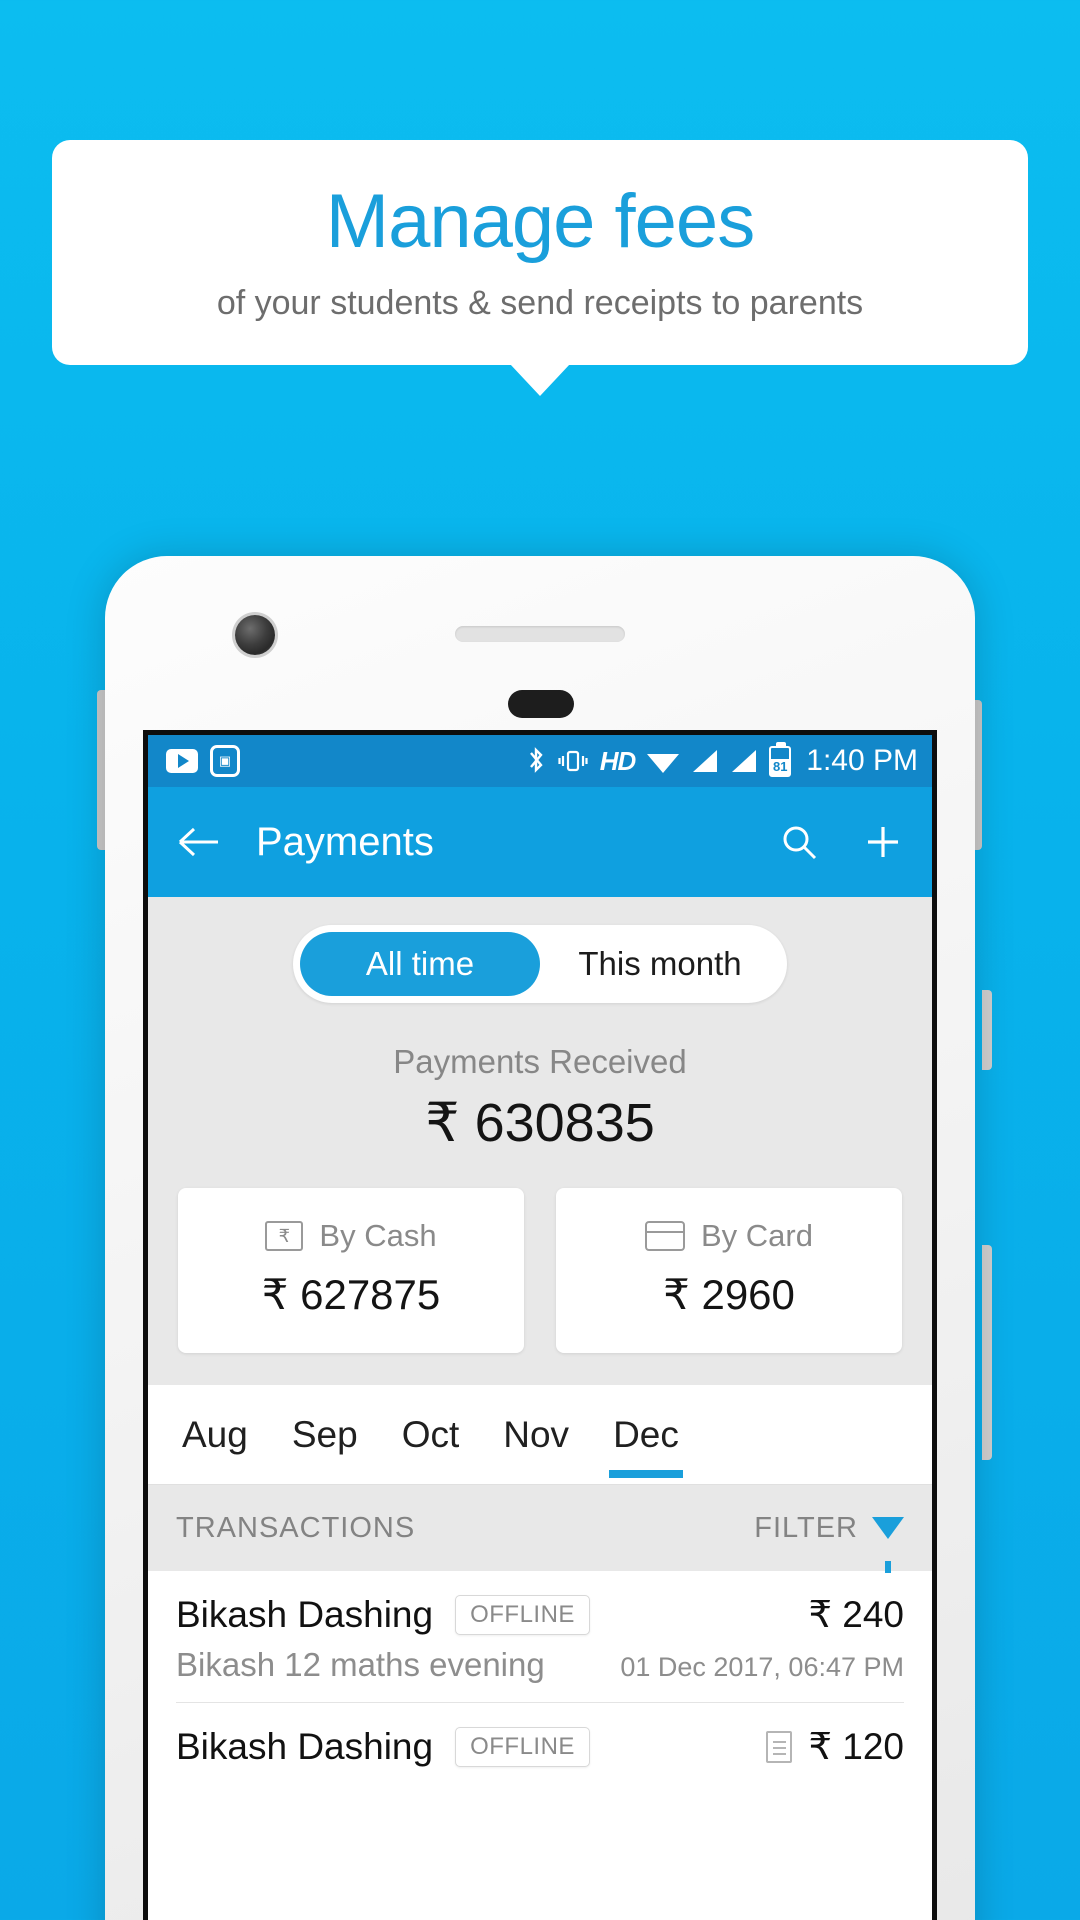 The width and height of the screenshot is (1080, 1920). I want to click on clock: 1:40 PM, so click(862, 760).